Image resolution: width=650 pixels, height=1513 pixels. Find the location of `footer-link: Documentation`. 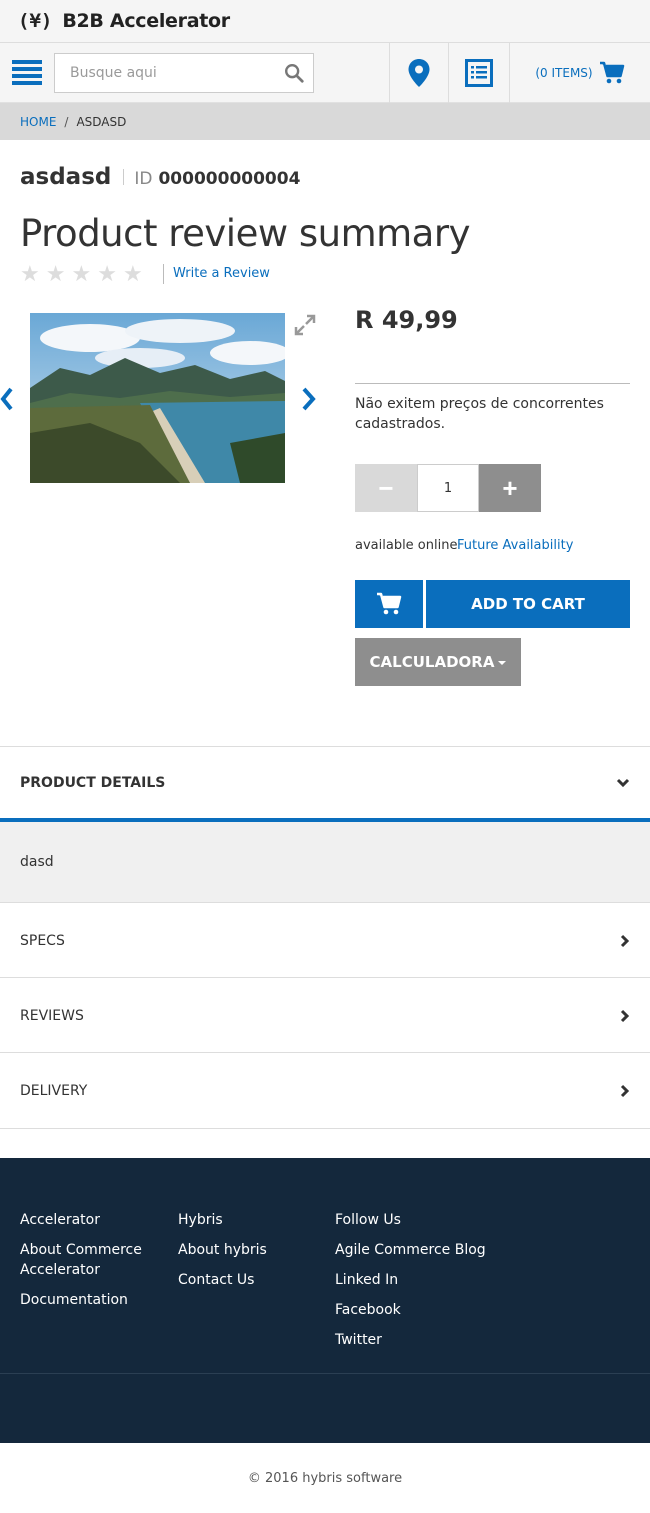

footer-link: Documentation is located at coordinates (90, 1300).